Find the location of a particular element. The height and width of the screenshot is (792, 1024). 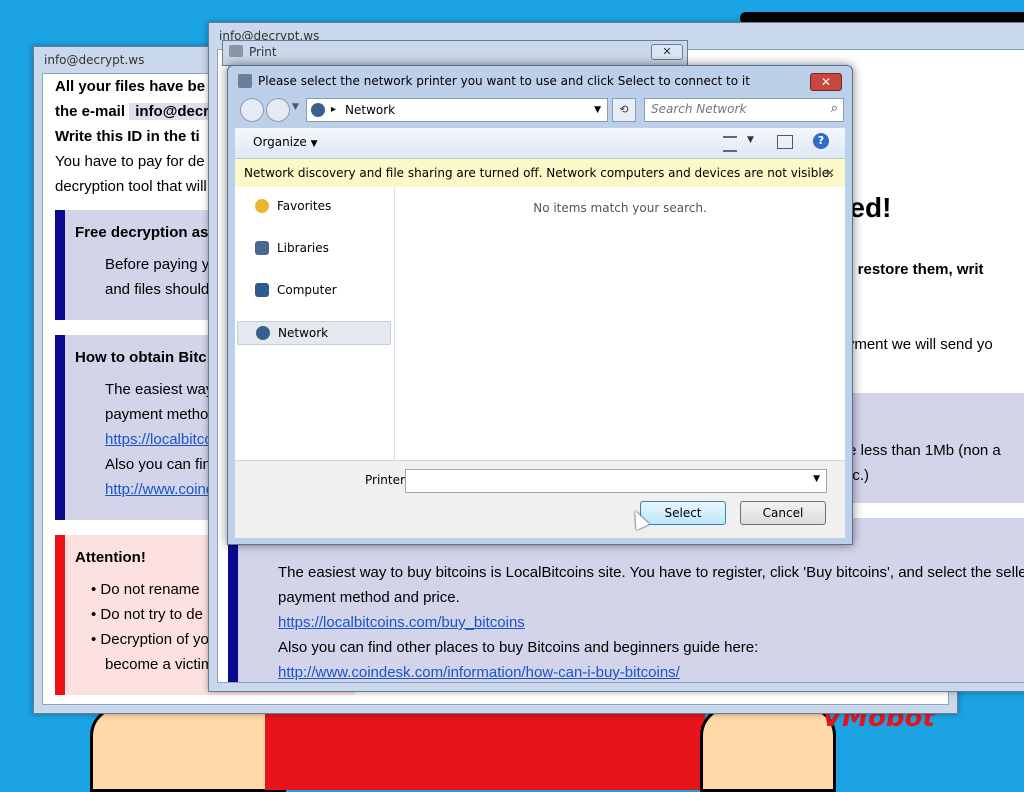

nav-item-label: Computer is located at coordinates (307, 290).